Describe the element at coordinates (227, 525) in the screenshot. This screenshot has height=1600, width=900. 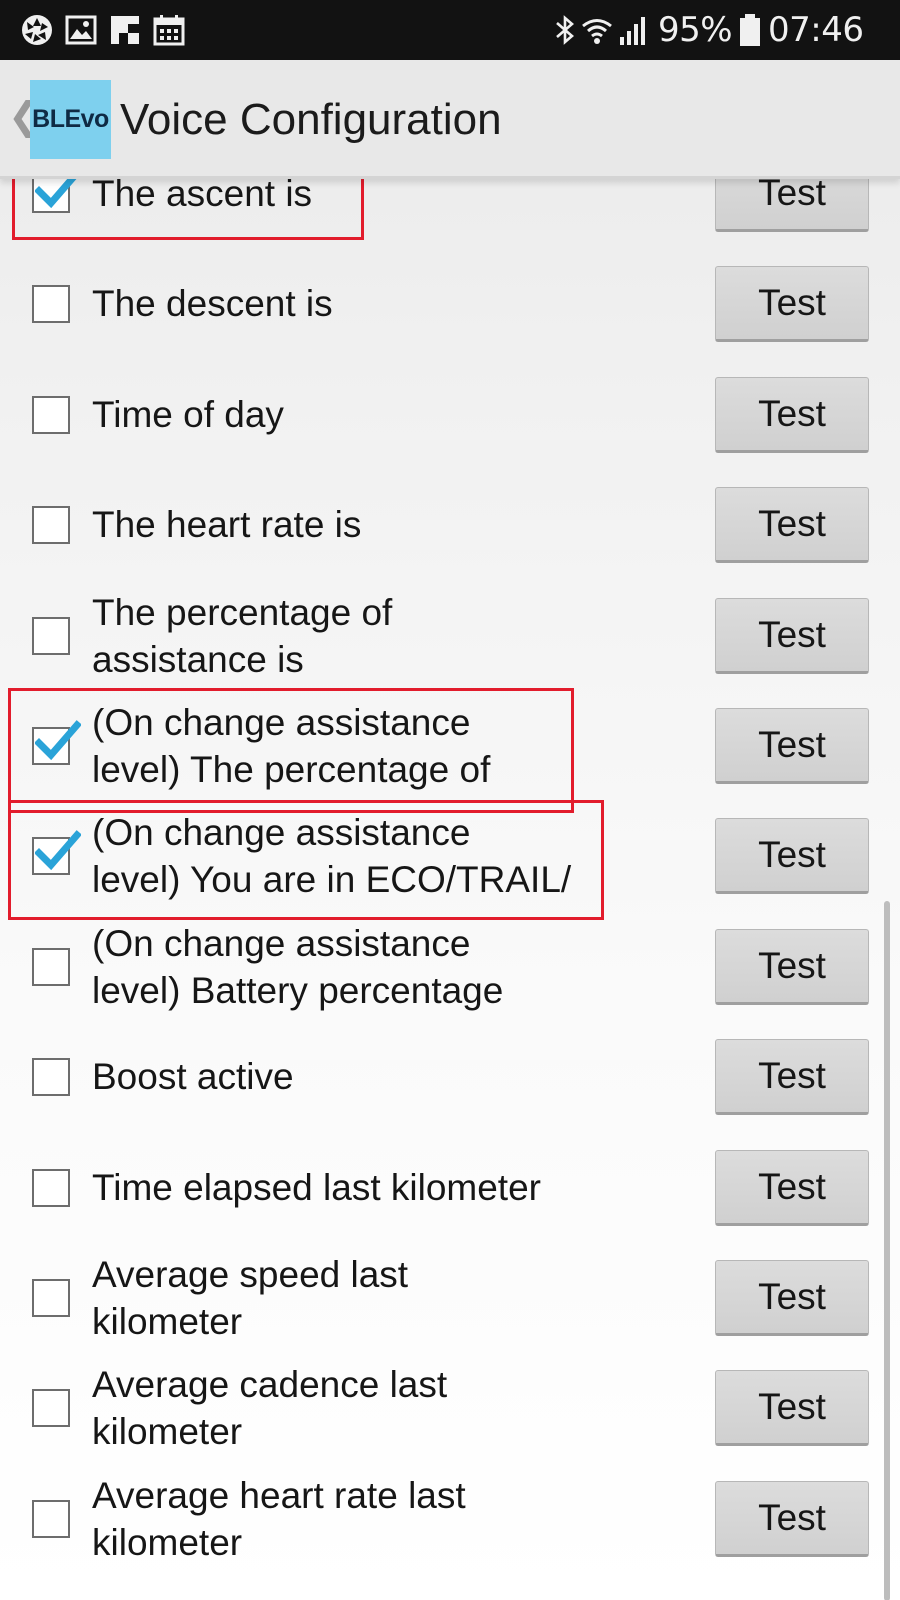
I see `voice-option-label: The heart rate is` at that location.